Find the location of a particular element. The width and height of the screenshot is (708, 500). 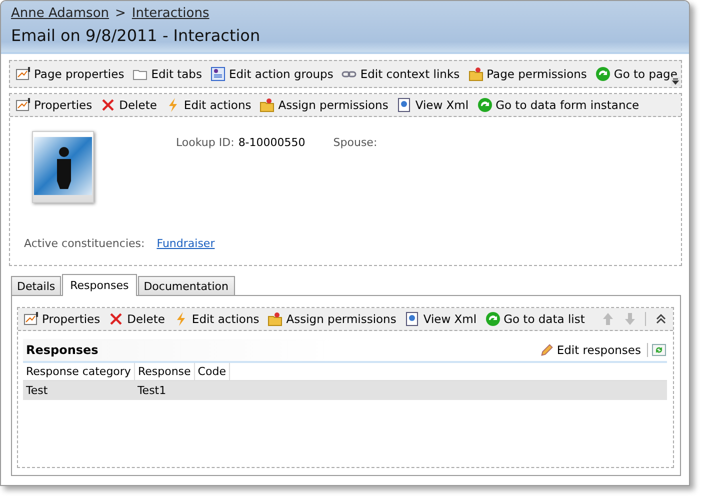

field-label: Spouse: is located at coordinates (355, 142).